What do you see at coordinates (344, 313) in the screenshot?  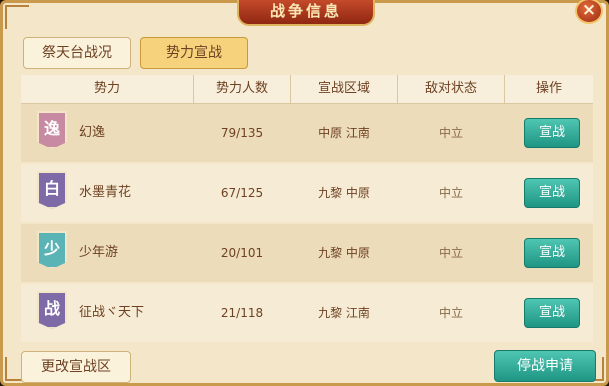 I see `war-region: 九黎 江南` at bounding box center [344, 313].